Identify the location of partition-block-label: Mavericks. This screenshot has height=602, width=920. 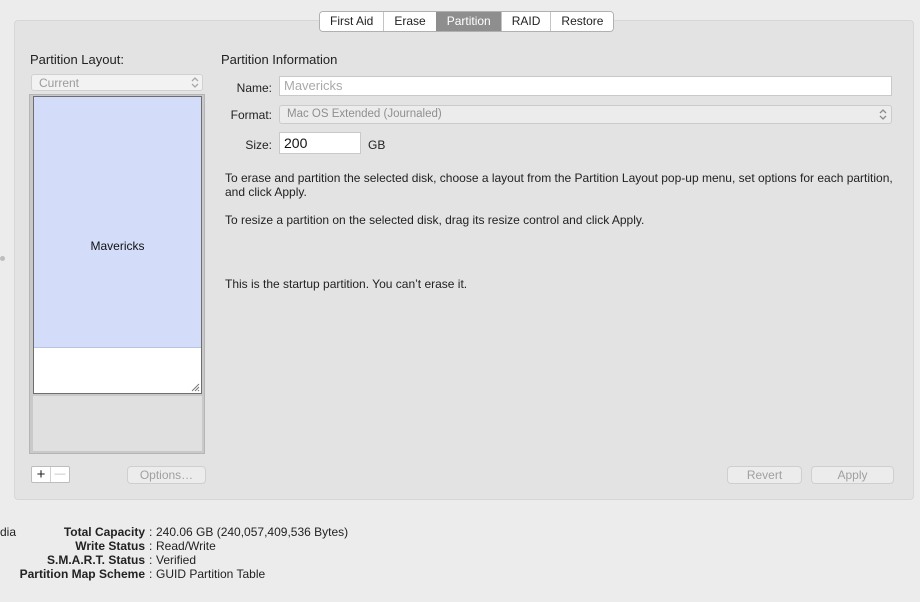
(117, 246).